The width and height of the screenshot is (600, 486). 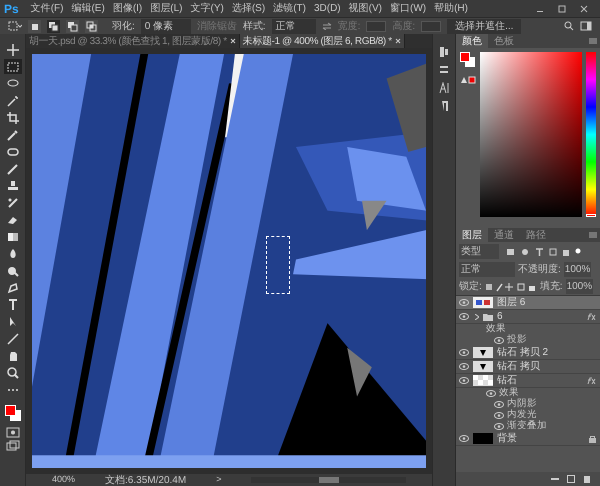 I want to click on layer-name: 背景, so click(x=507, y=439).